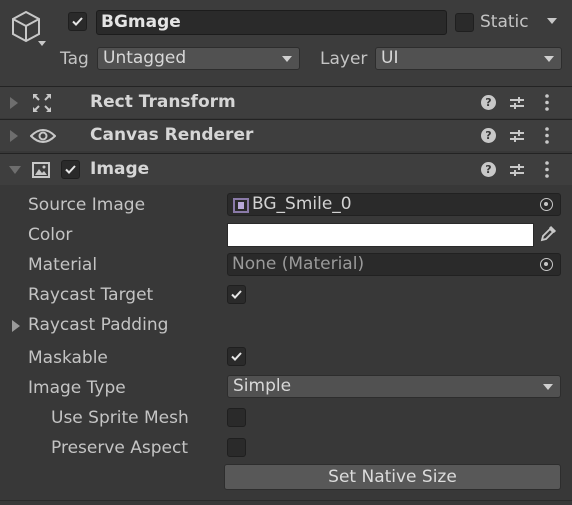  Describe the element at coordinates (70, 169) in the screenshot. I see `image-enabled-checkbox` at that location.